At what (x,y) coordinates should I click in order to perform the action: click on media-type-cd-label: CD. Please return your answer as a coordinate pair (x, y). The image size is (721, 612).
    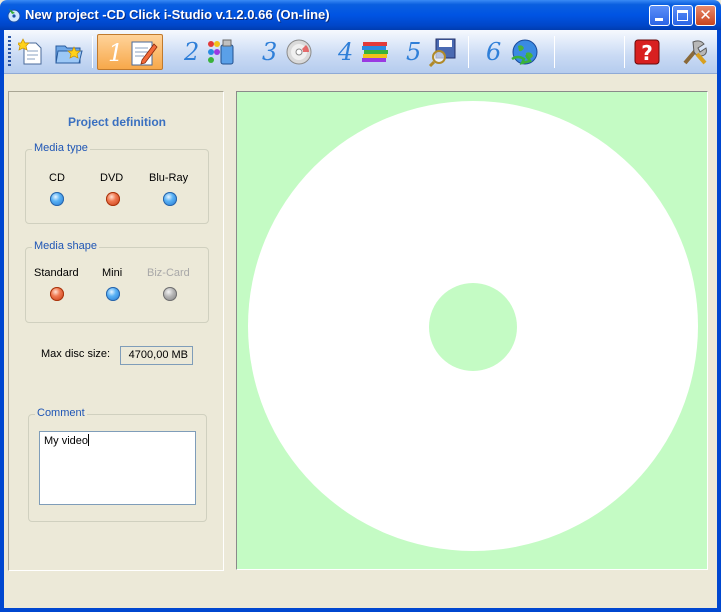
    Looking at the image, I should click on (57, 178).